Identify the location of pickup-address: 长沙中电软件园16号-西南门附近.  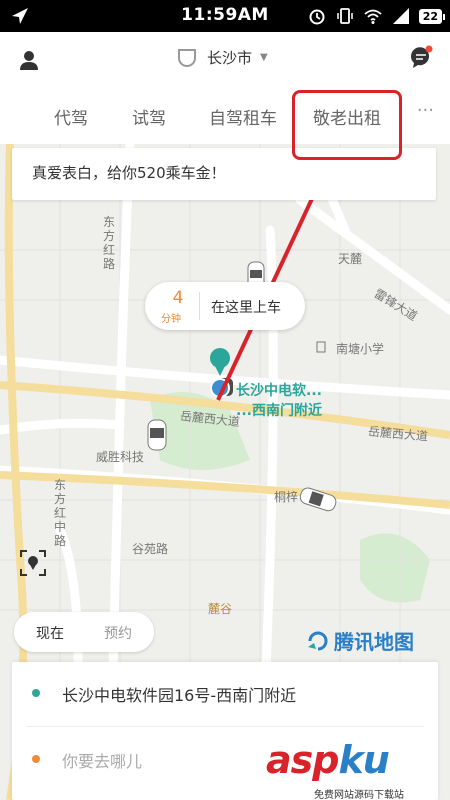
(179, 695).